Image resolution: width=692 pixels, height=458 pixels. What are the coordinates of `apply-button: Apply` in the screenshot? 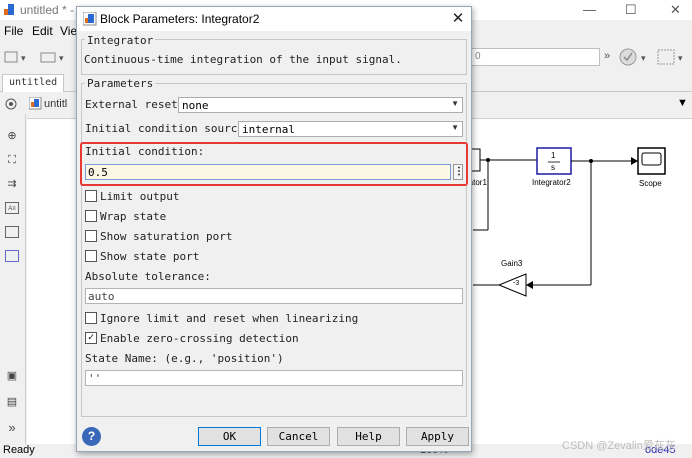 It's located at (437, 436).